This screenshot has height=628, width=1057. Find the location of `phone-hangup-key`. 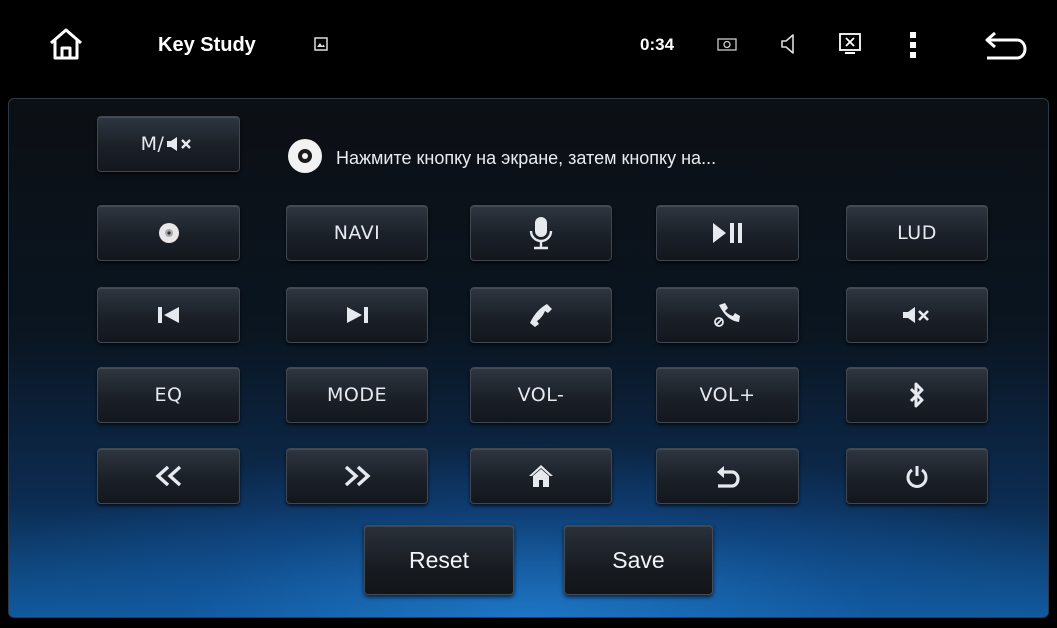

phone-hangup-key is located at coordinates (727, 315).